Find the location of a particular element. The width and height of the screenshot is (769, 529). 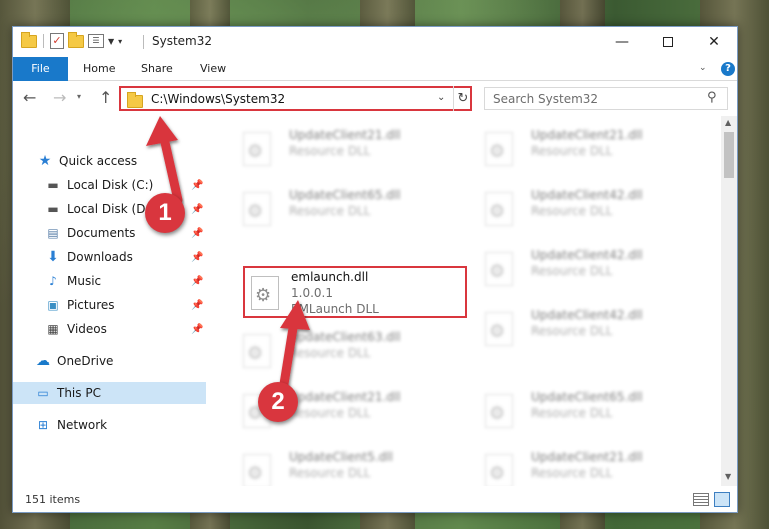

step-2-badge: 2 is located at coordinates (278, 402).